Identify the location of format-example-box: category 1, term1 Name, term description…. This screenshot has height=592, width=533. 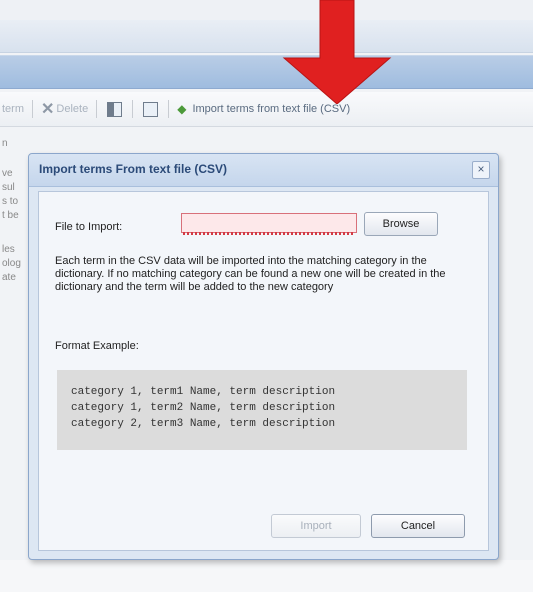
(262, 410).